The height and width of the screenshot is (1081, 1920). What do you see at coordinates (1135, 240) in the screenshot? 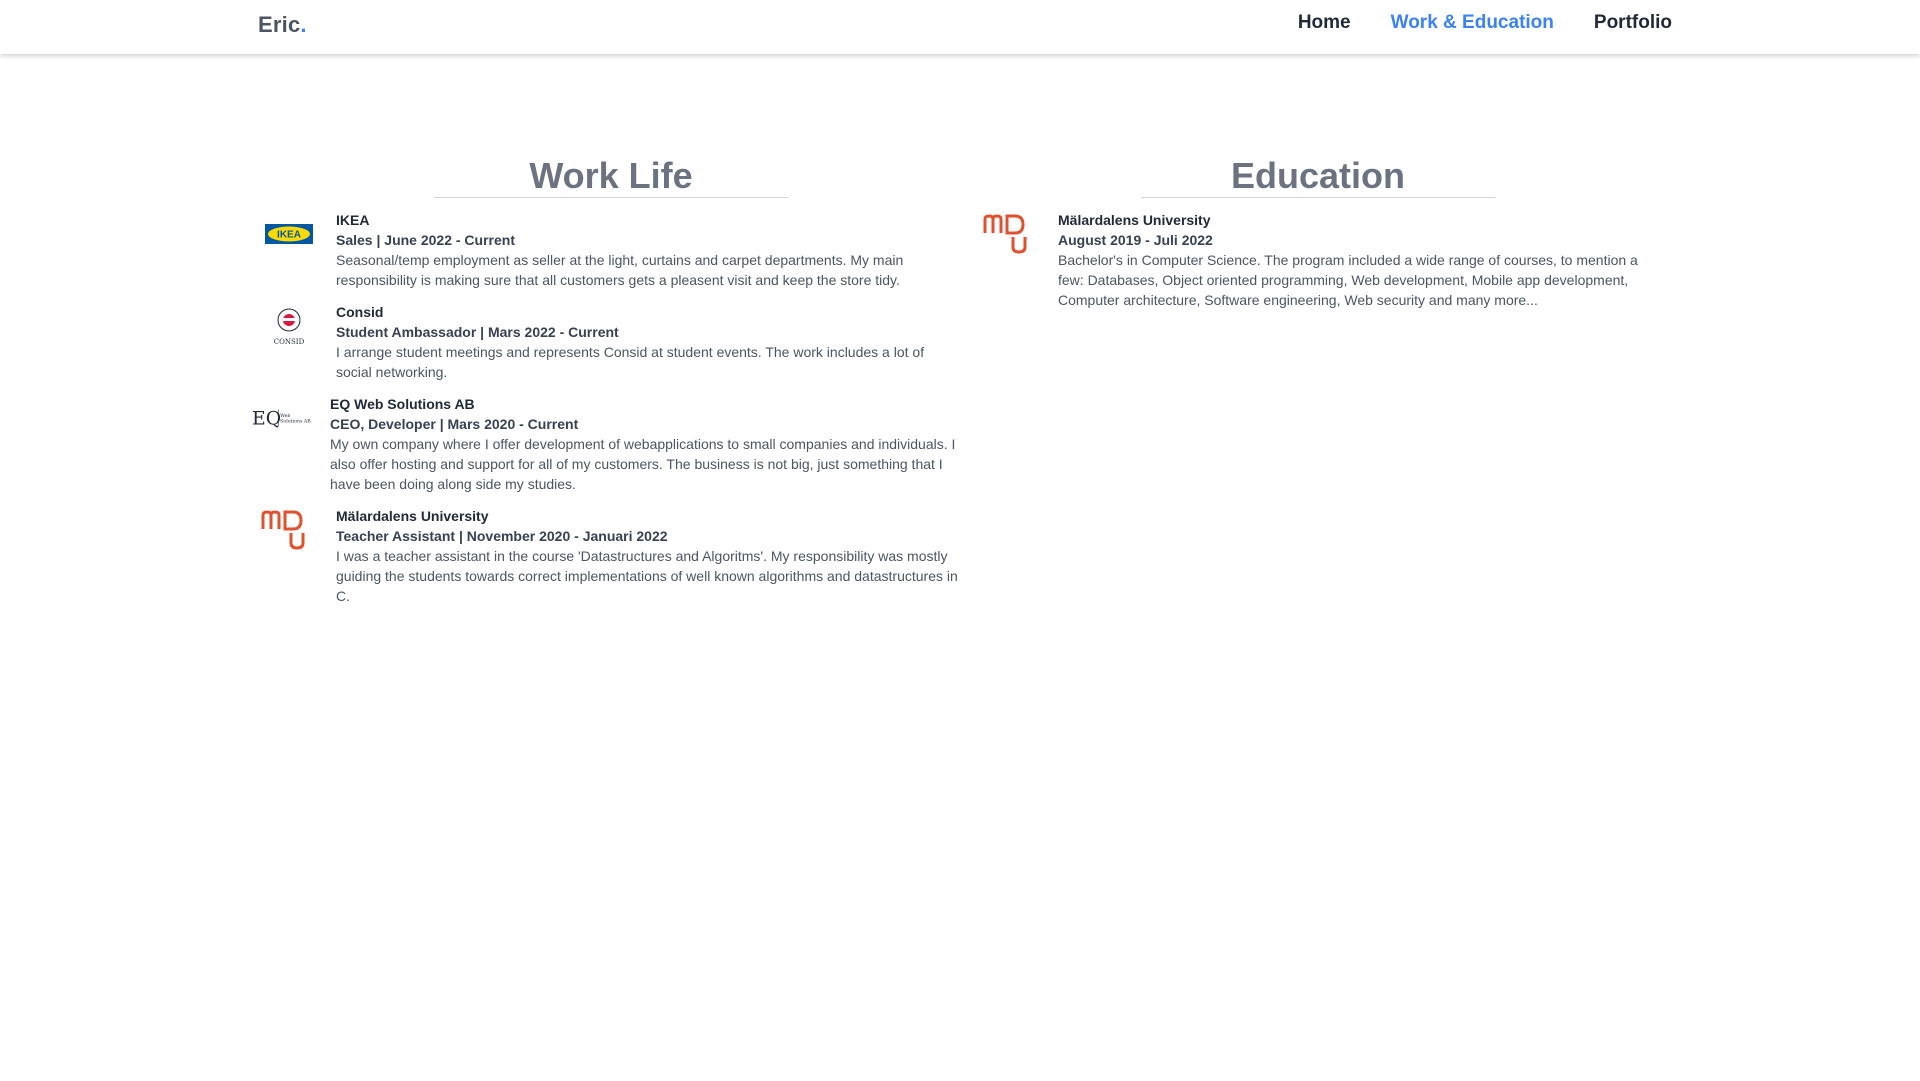
I see `education-dates: August 2019 - Juli 2022` at bounding box center [1135, 240].